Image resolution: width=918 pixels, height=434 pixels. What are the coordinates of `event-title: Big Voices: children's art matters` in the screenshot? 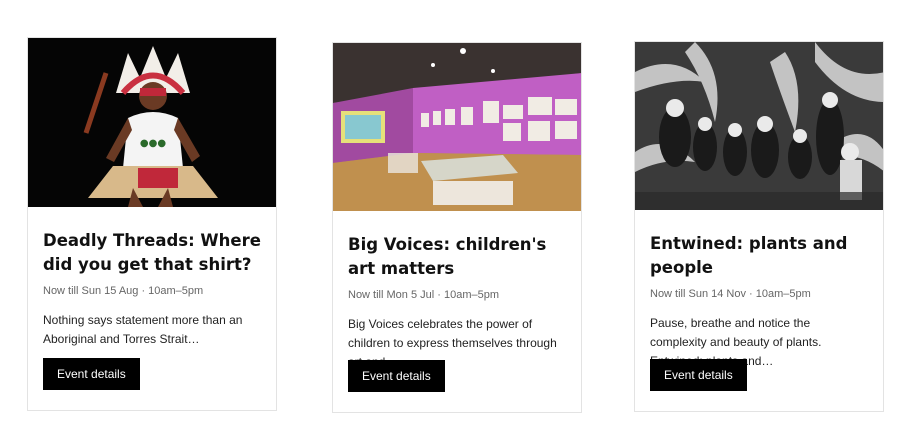 It's located at (457, 257).